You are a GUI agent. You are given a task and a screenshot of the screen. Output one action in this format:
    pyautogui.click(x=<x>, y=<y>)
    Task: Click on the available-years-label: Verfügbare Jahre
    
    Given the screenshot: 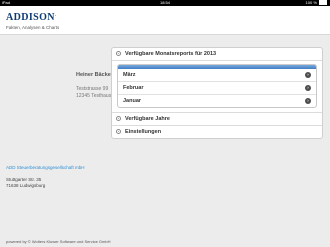 What is the action you would take?
    pyautogui.click(x=147, y=119)
    